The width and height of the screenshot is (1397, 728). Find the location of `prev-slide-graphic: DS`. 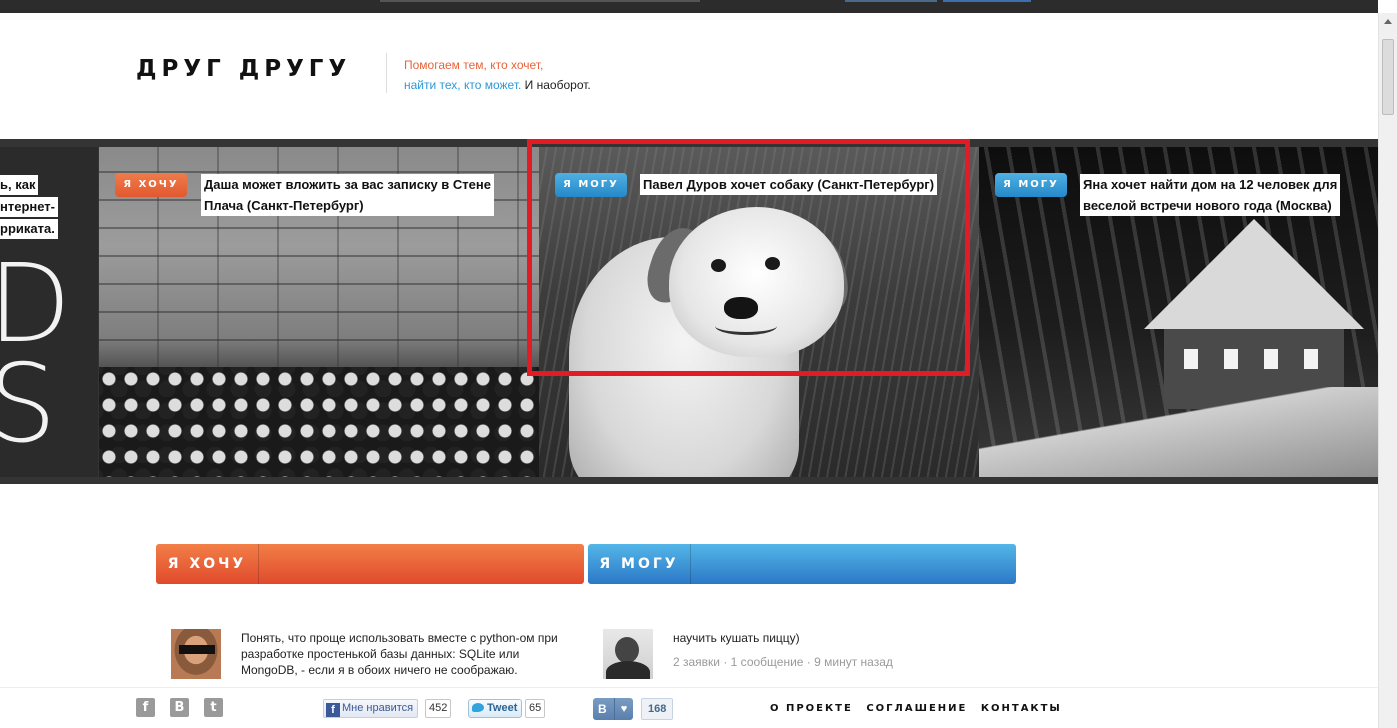

prev-slide-graphic: DS is located at coordinates (36, 354).